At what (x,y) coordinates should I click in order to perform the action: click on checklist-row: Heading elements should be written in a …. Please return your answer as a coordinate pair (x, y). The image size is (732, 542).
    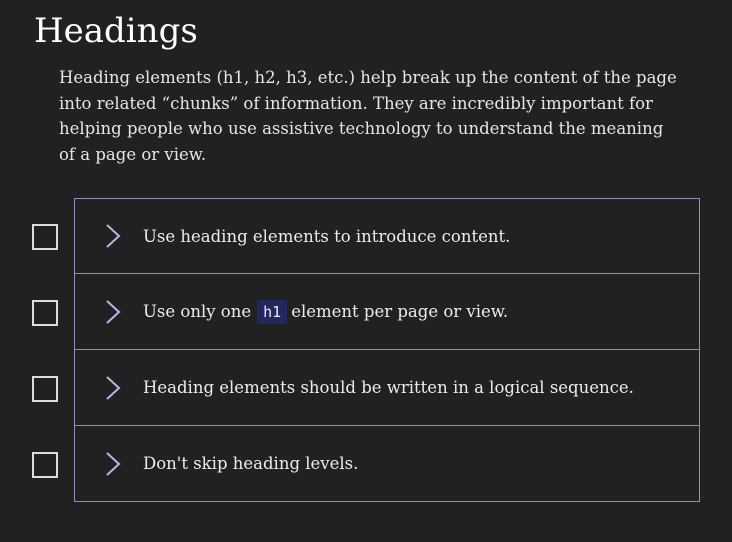
    Looking at the image, I should click on (366, 388).